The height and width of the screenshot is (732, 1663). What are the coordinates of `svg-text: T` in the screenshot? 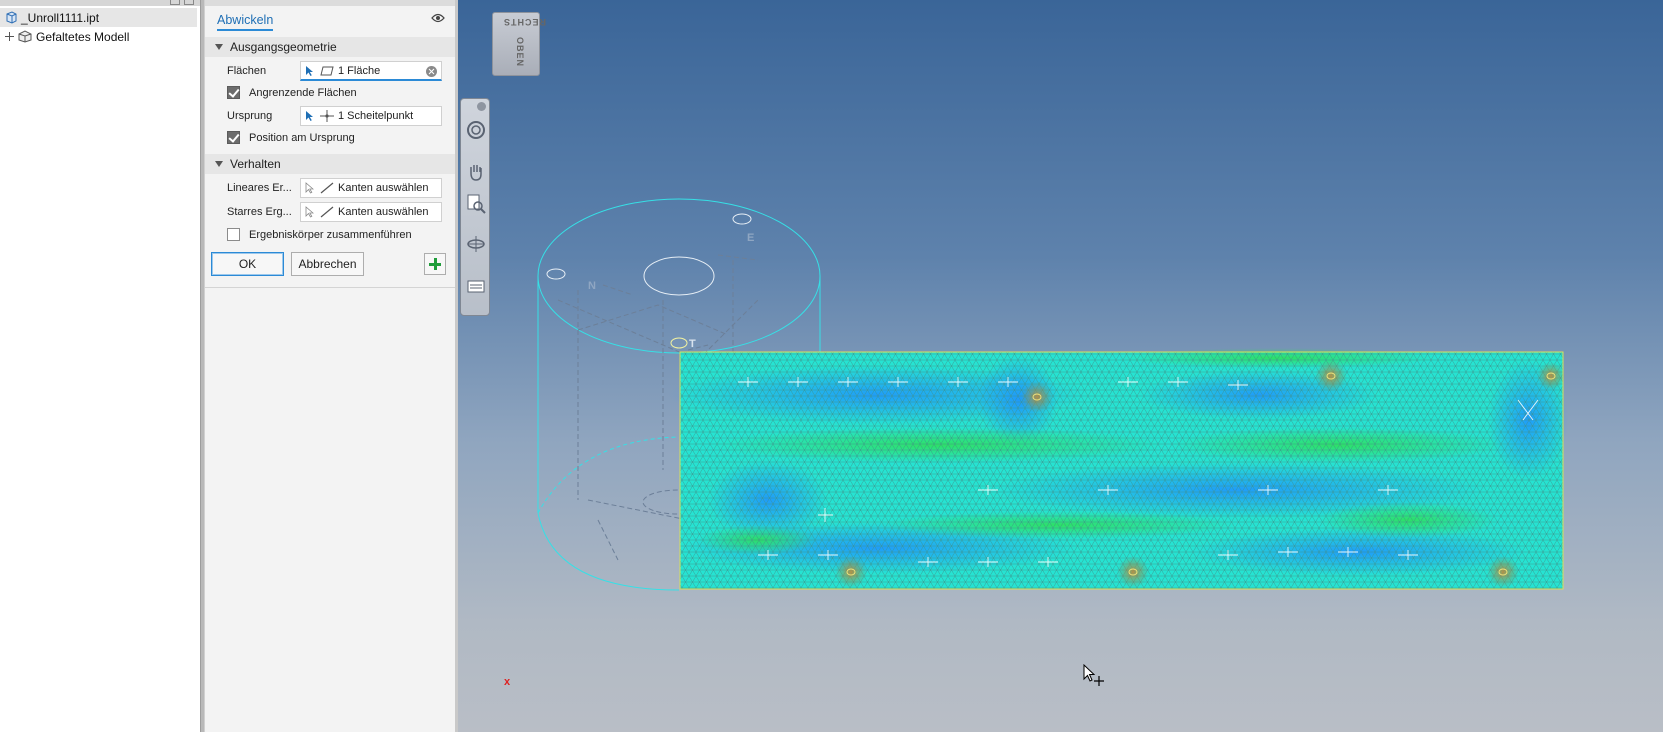 It's located at (692, 344).